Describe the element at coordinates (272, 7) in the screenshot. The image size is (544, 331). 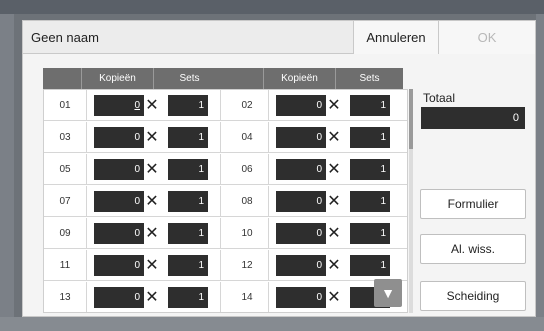
I see `background-top-bar` at that location.